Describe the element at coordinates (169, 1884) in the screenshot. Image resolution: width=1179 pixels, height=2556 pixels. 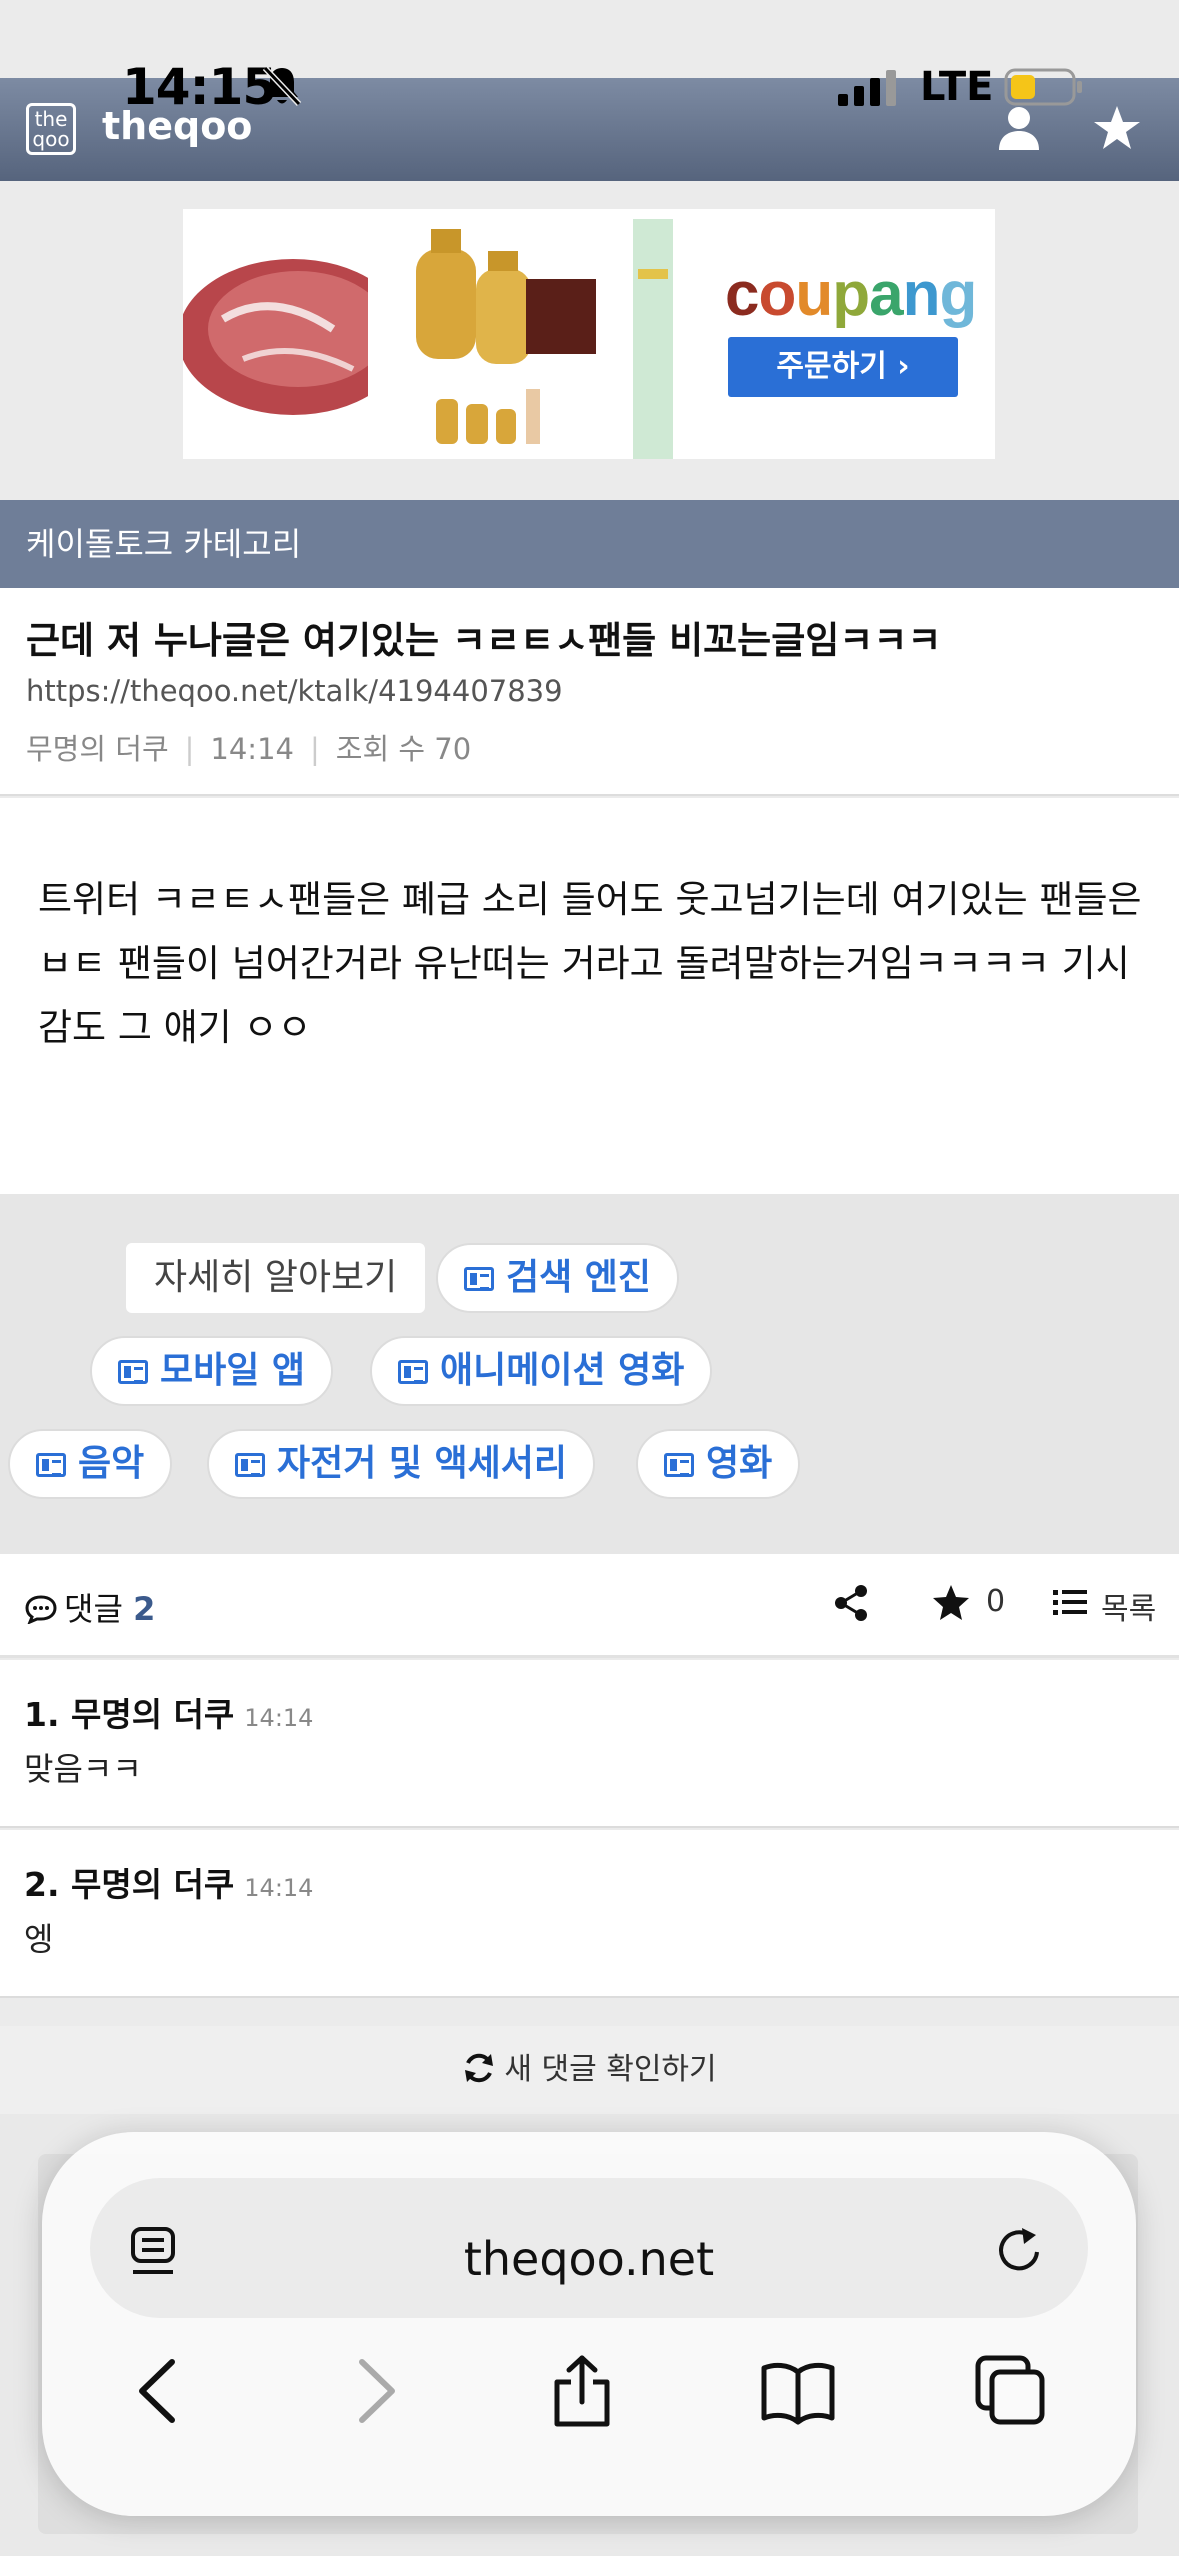
I see `comment-author: 2. 무명의 더쿠 14:14` at that location.